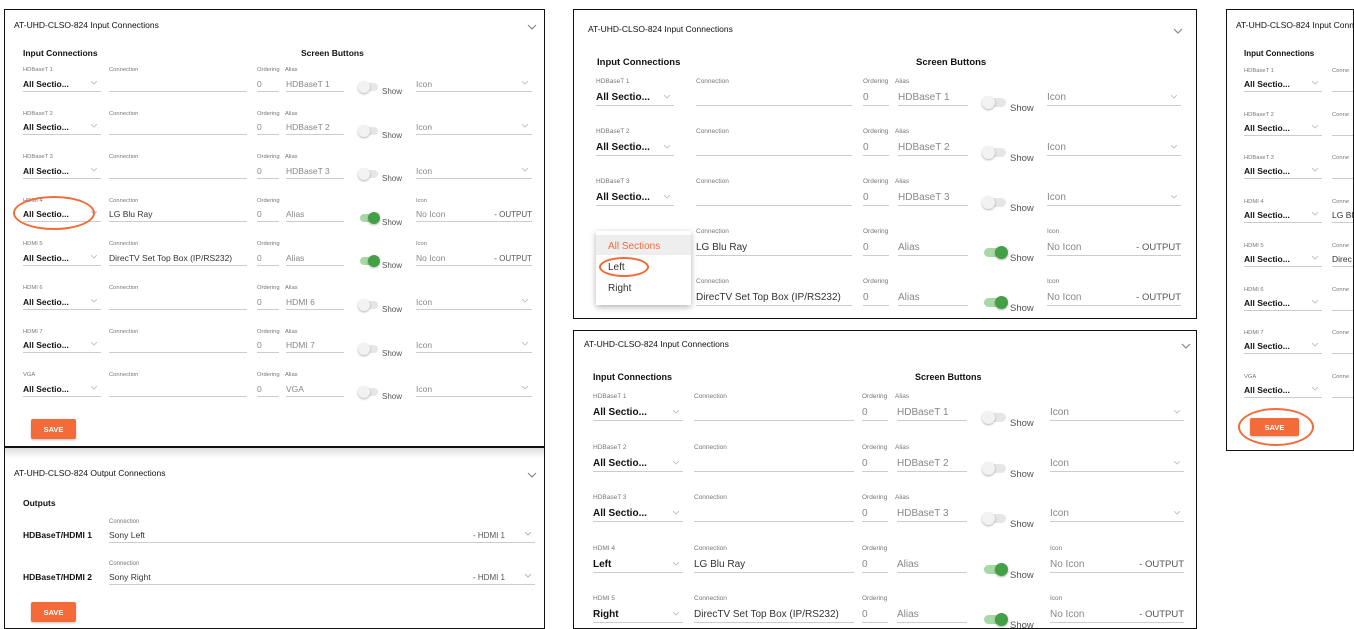  Describe the element at coordinates (638, 565) in the screenshot. I see `section-select: Left` at that location.